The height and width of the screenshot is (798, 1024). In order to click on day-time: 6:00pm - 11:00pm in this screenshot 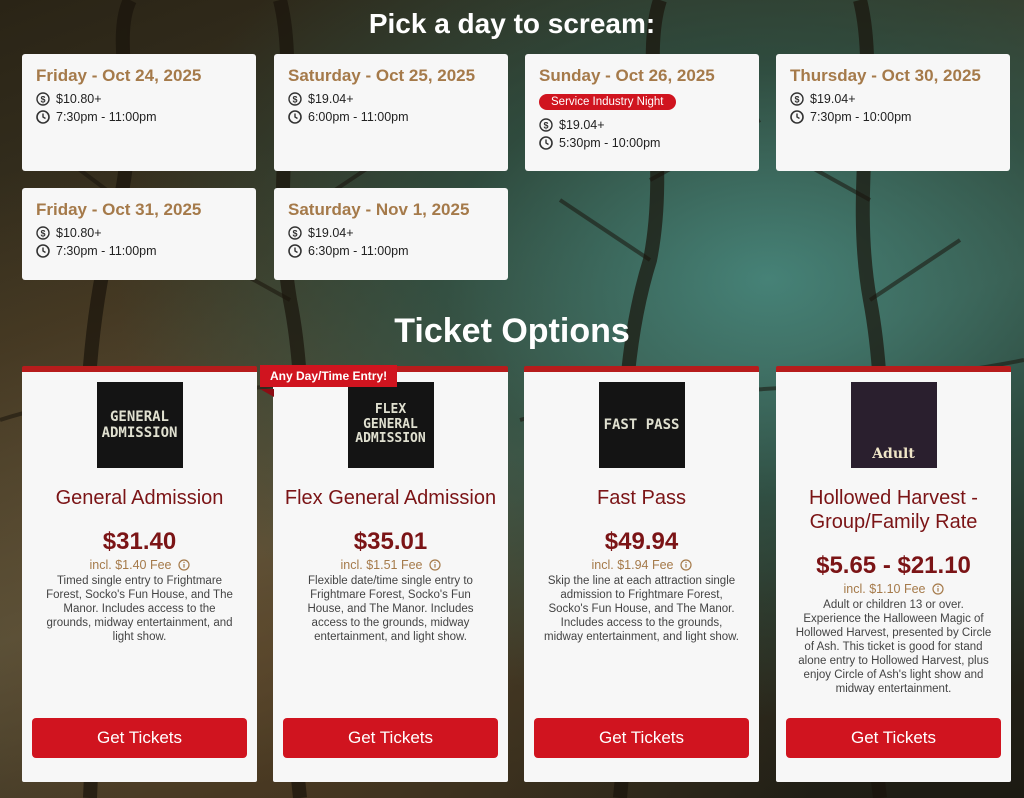, I will do `click(358, 117)`.